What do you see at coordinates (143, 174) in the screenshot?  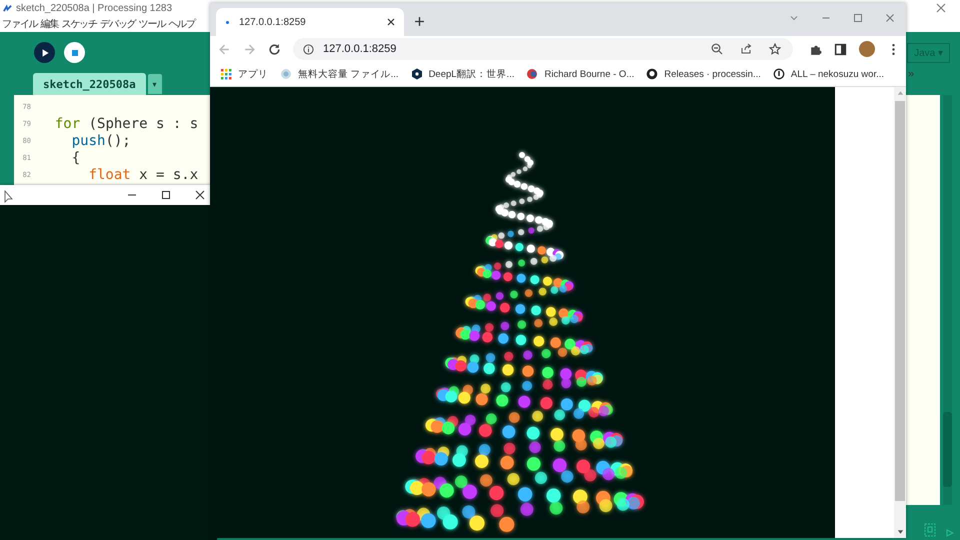 I see `code-line: float x = s.x` at bounding box center [143, 174].